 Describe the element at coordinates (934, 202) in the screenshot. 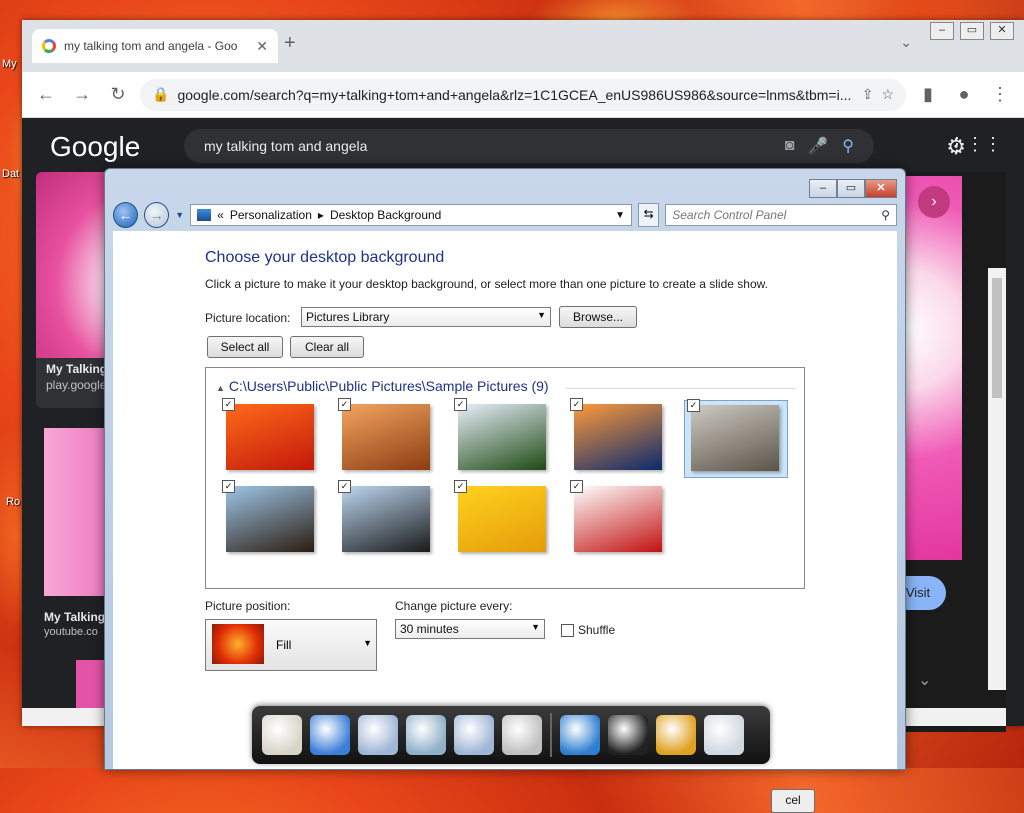

I see `next-arrow-button: ›` at that location.